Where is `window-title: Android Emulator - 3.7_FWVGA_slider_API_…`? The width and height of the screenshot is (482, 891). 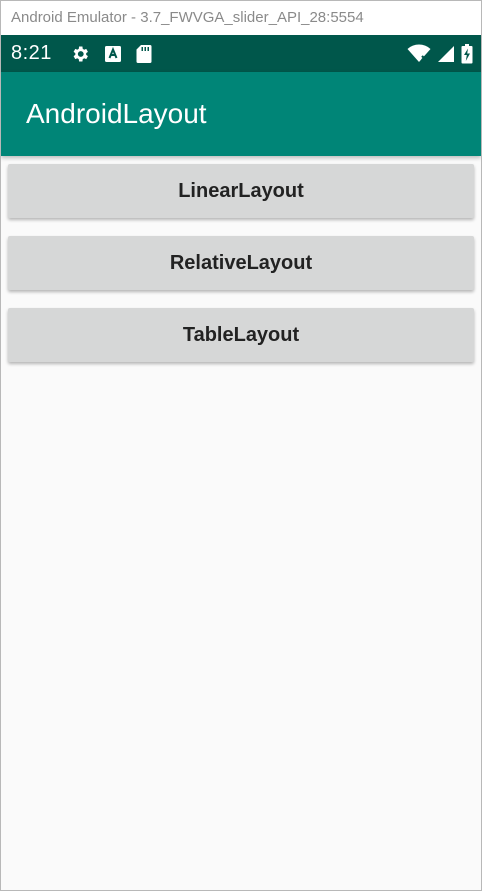
window-title: Android Emulator - 3.7_FWVGA_slider_API_… is located at coordinates (241, 18).